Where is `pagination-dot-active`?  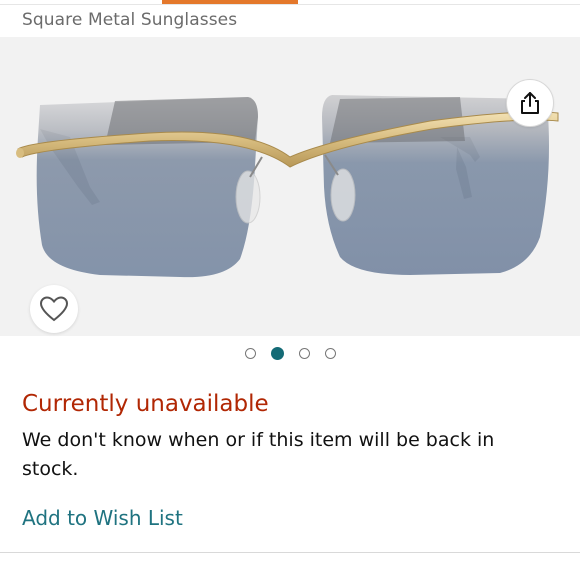
pagination-dot-active is located at coordinates (277, 353).